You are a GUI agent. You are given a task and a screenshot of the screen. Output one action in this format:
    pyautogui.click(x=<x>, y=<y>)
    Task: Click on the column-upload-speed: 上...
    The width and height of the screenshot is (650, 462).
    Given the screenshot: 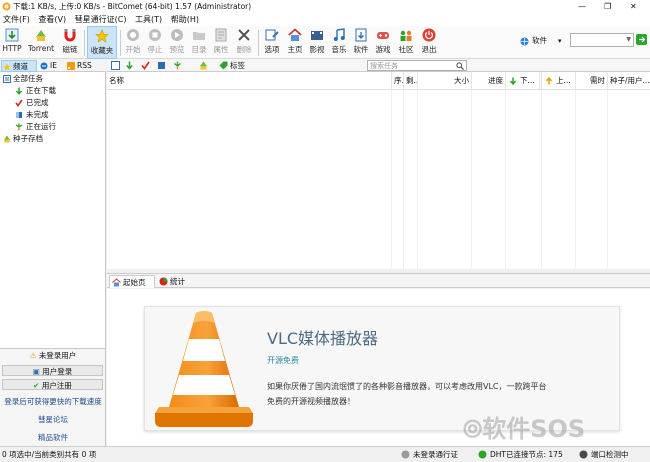 What is the action you would take?
    pyautogui.click(x=558, y=81)
    